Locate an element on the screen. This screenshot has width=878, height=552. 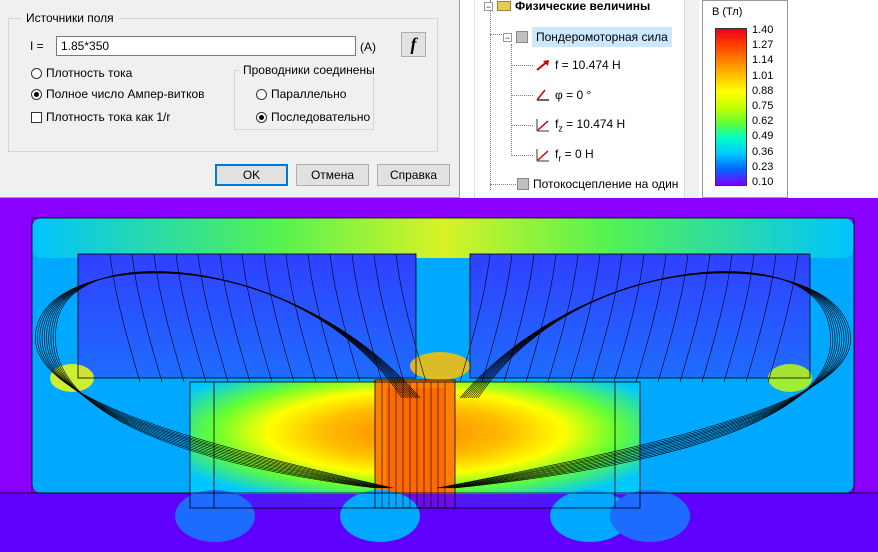
legend-tick-label: 0.62 is located at coordinates (763, 121).